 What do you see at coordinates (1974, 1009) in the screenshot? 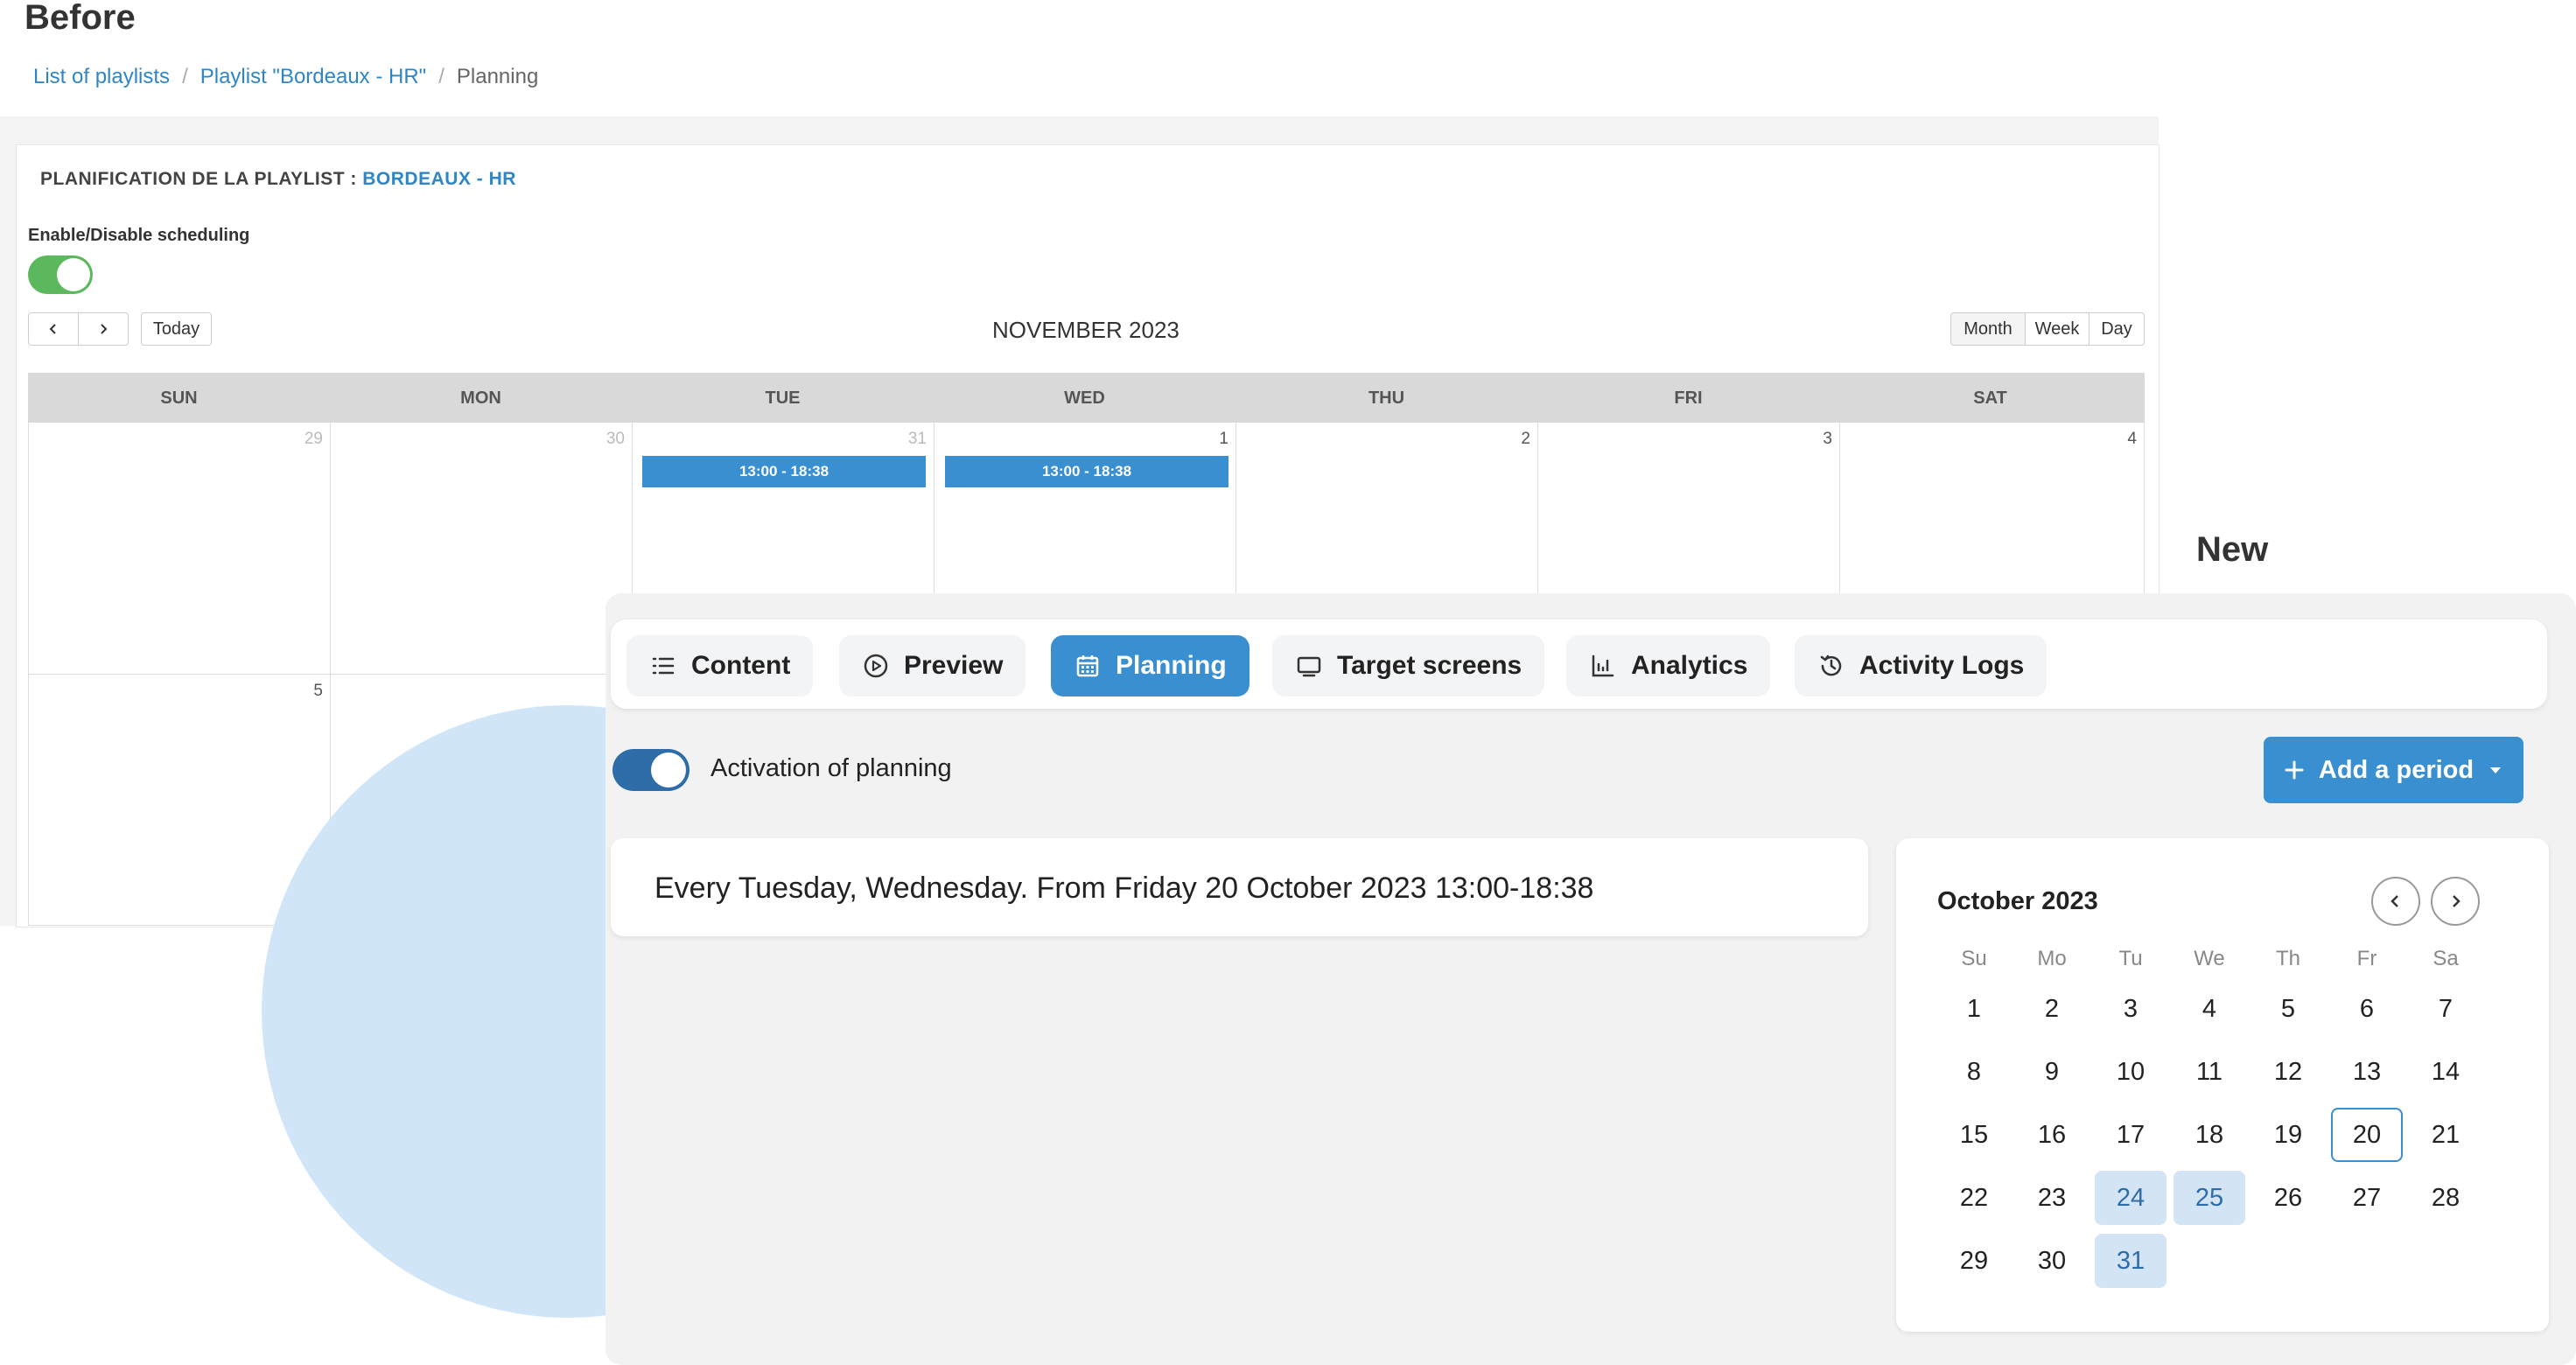
I see `mini-calendar-day: 1` at bounding box center [1974, 1009].